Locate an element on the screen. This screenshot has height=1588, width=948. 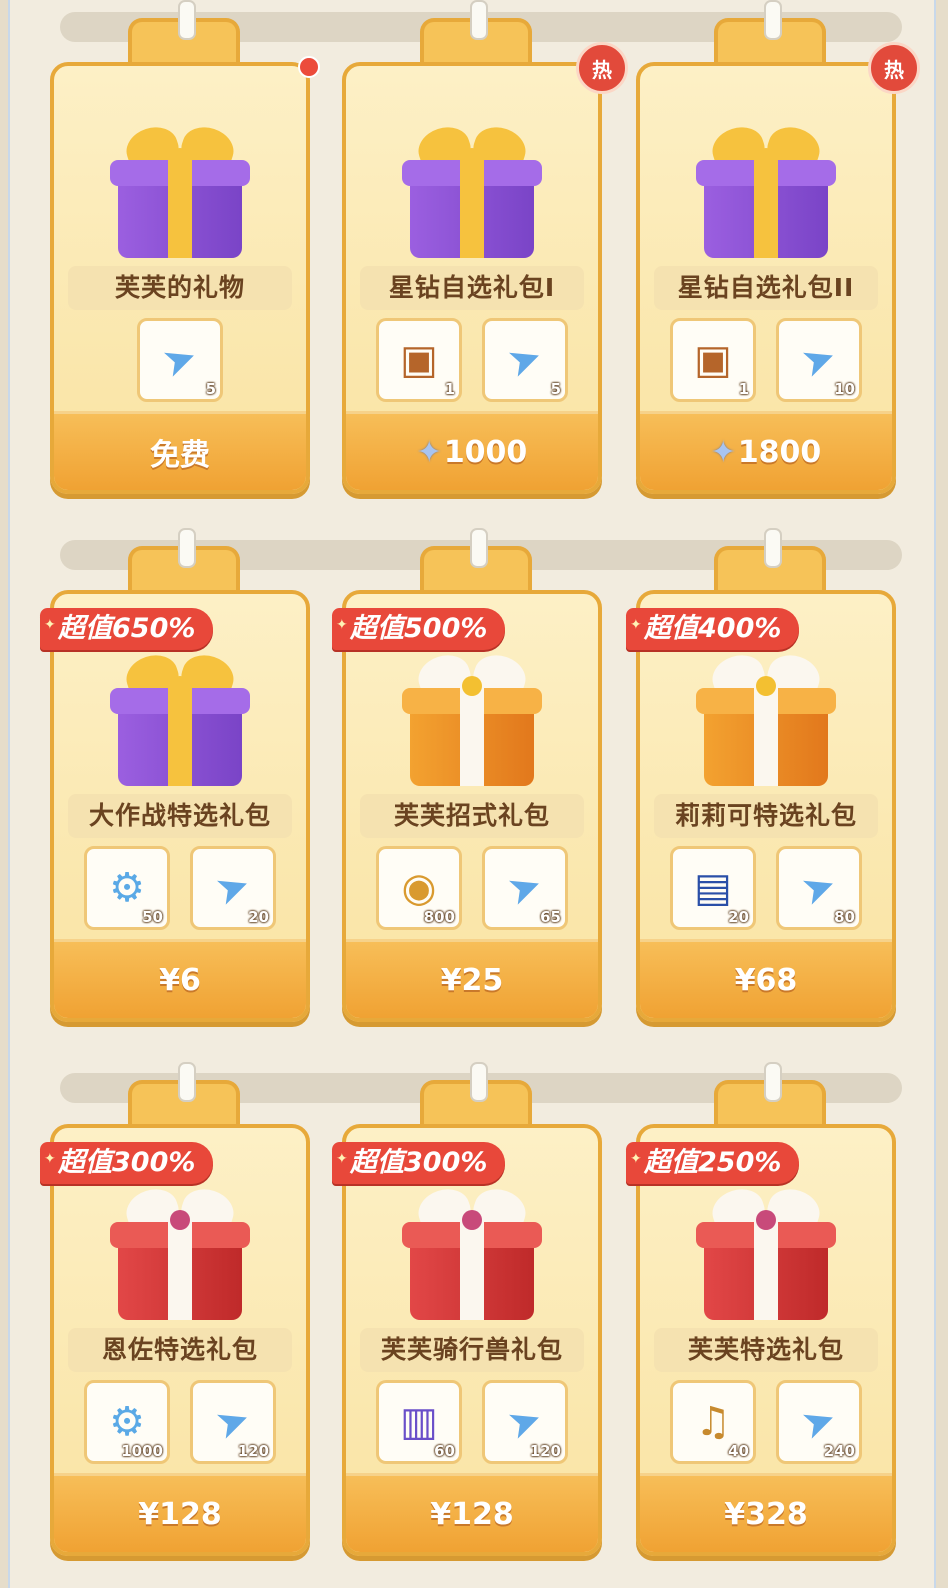
gift-card: 芙芙的礼物 ➤ 5 免费 is located at coordinates (180, 278).